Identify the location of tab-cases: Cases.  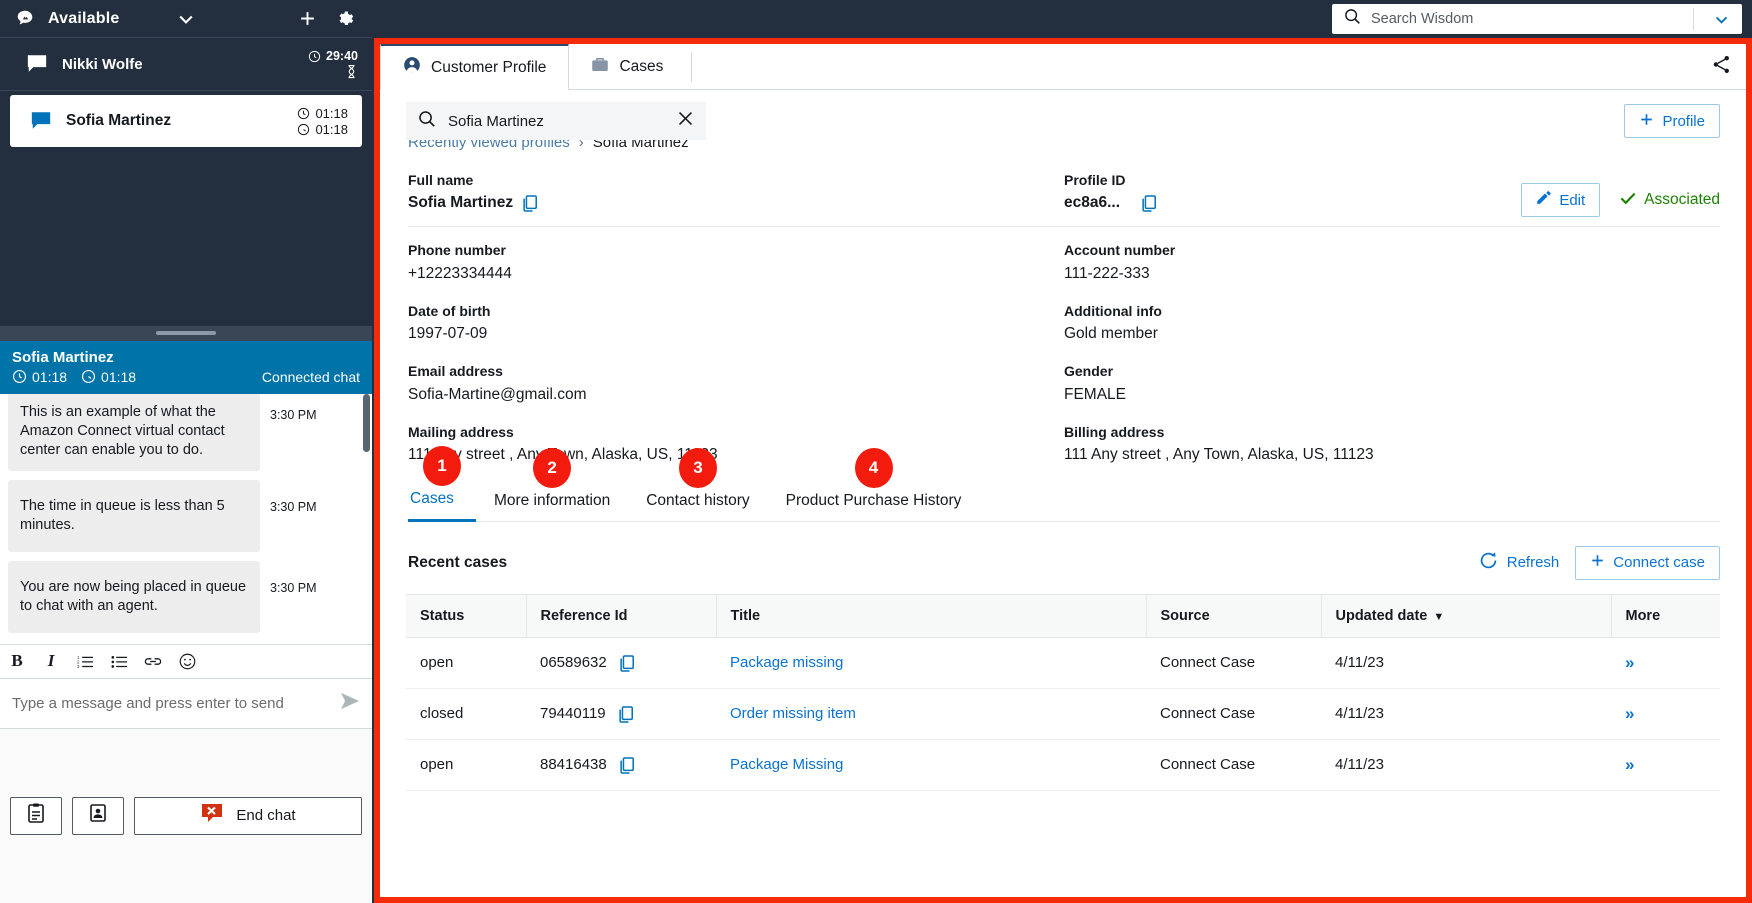
(627, 66).